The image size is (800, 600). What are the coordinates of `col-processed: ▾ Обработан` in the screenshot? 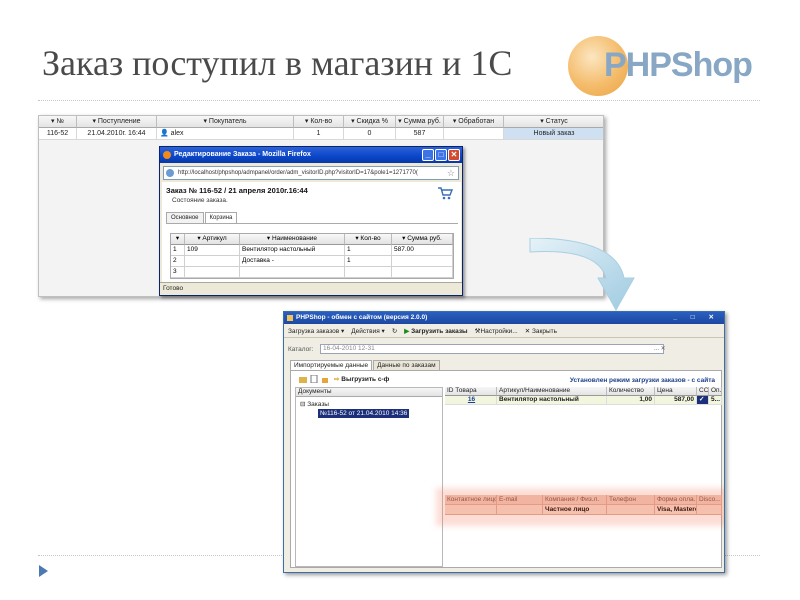 It's located at (474, 122).